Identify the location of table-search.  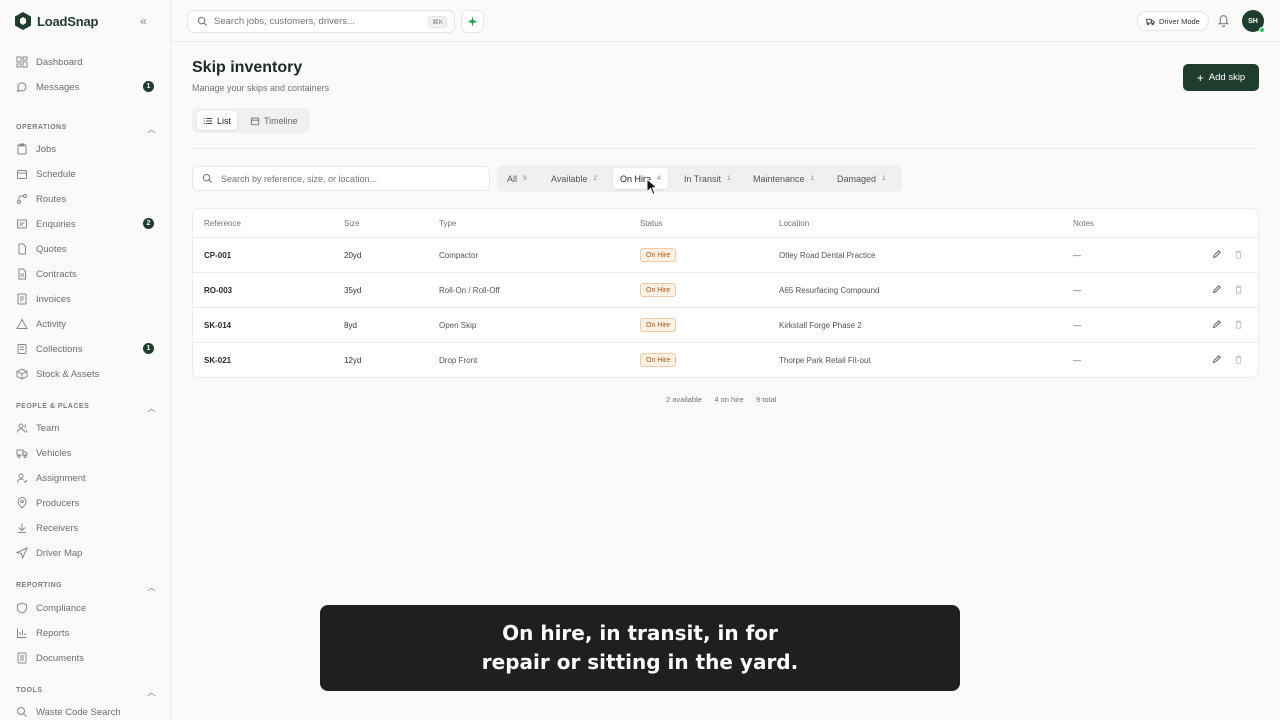
(341, 178).